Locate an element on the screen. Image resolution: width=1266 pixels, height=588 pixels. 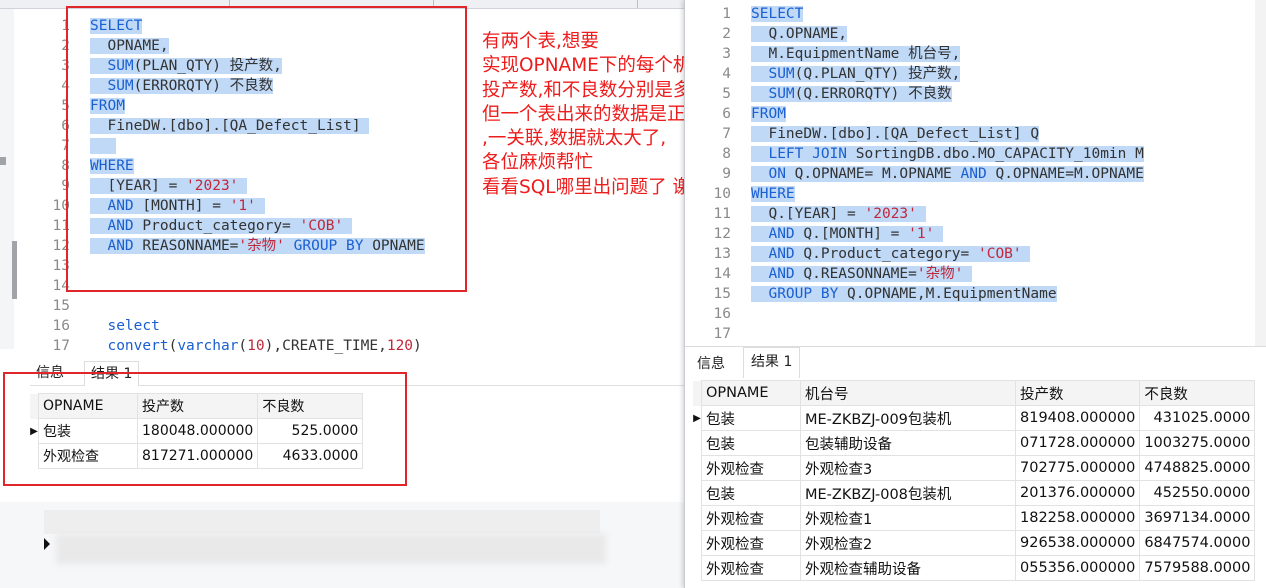
line-number: 4 is located at coordinates (726, 74).